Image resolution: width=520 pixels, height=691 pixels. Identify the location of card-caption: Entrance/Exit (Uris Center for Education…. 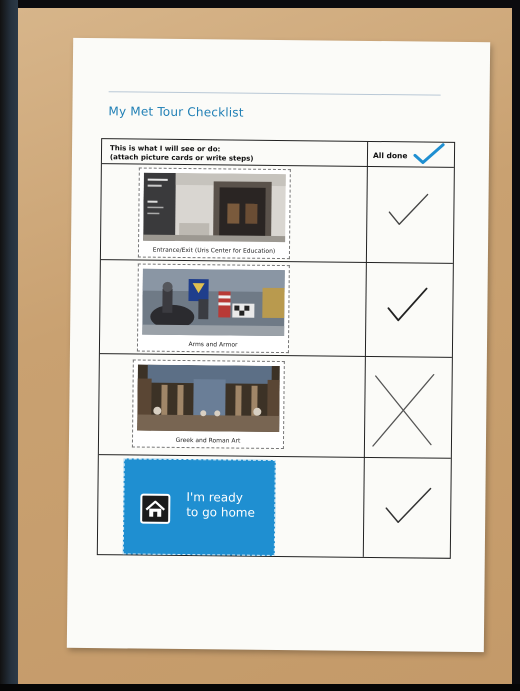
(214, 250).